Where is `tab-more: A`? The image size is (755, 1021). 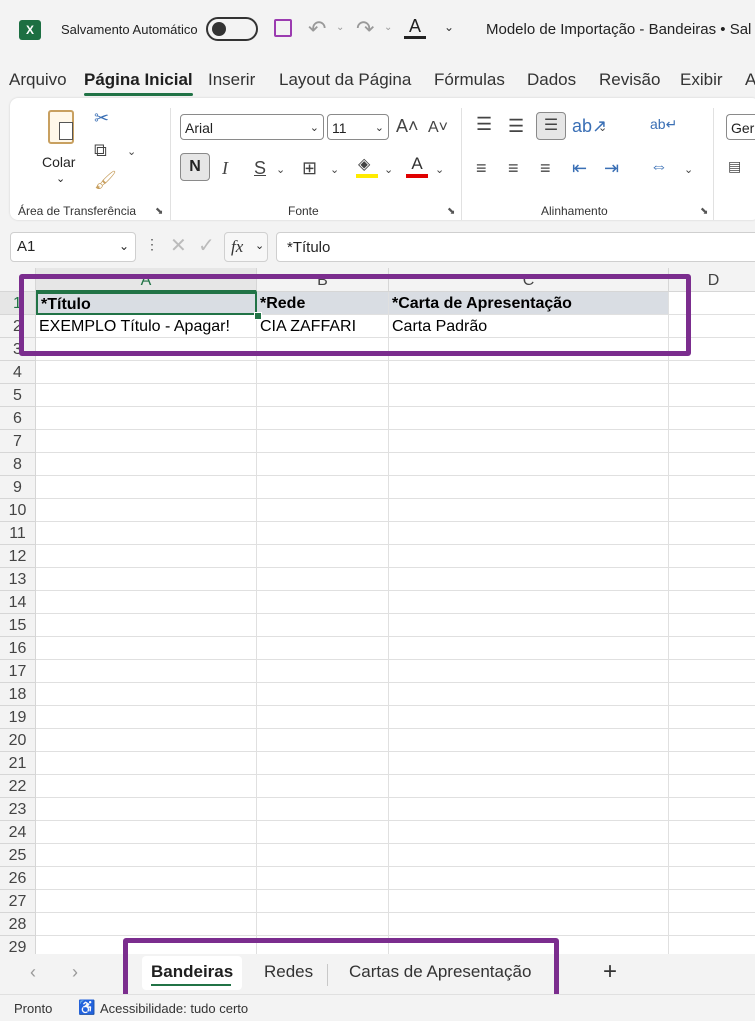 tab-more: A is located at coordinates (750, 80).